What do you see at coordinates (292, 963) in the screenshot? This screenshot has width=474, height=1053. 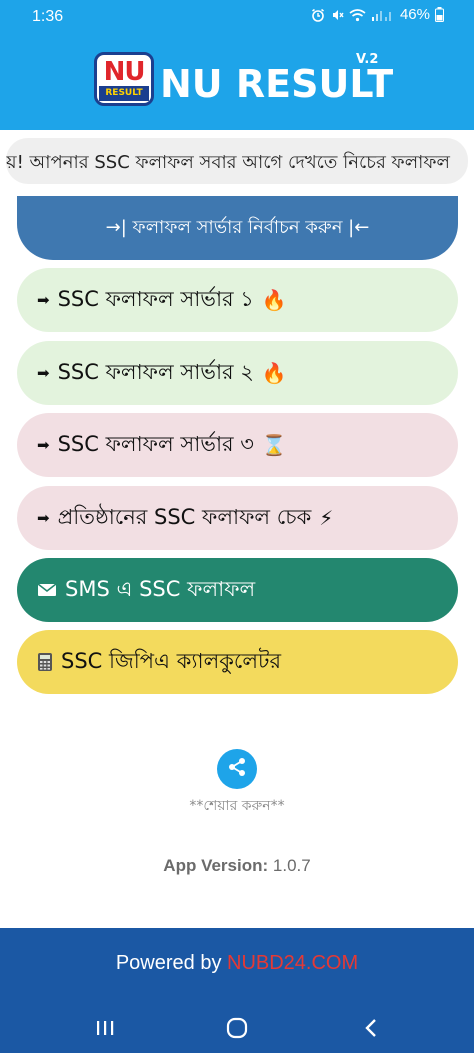 I see `website-link: NUBD24.COM` at bounding box center [292, 963].